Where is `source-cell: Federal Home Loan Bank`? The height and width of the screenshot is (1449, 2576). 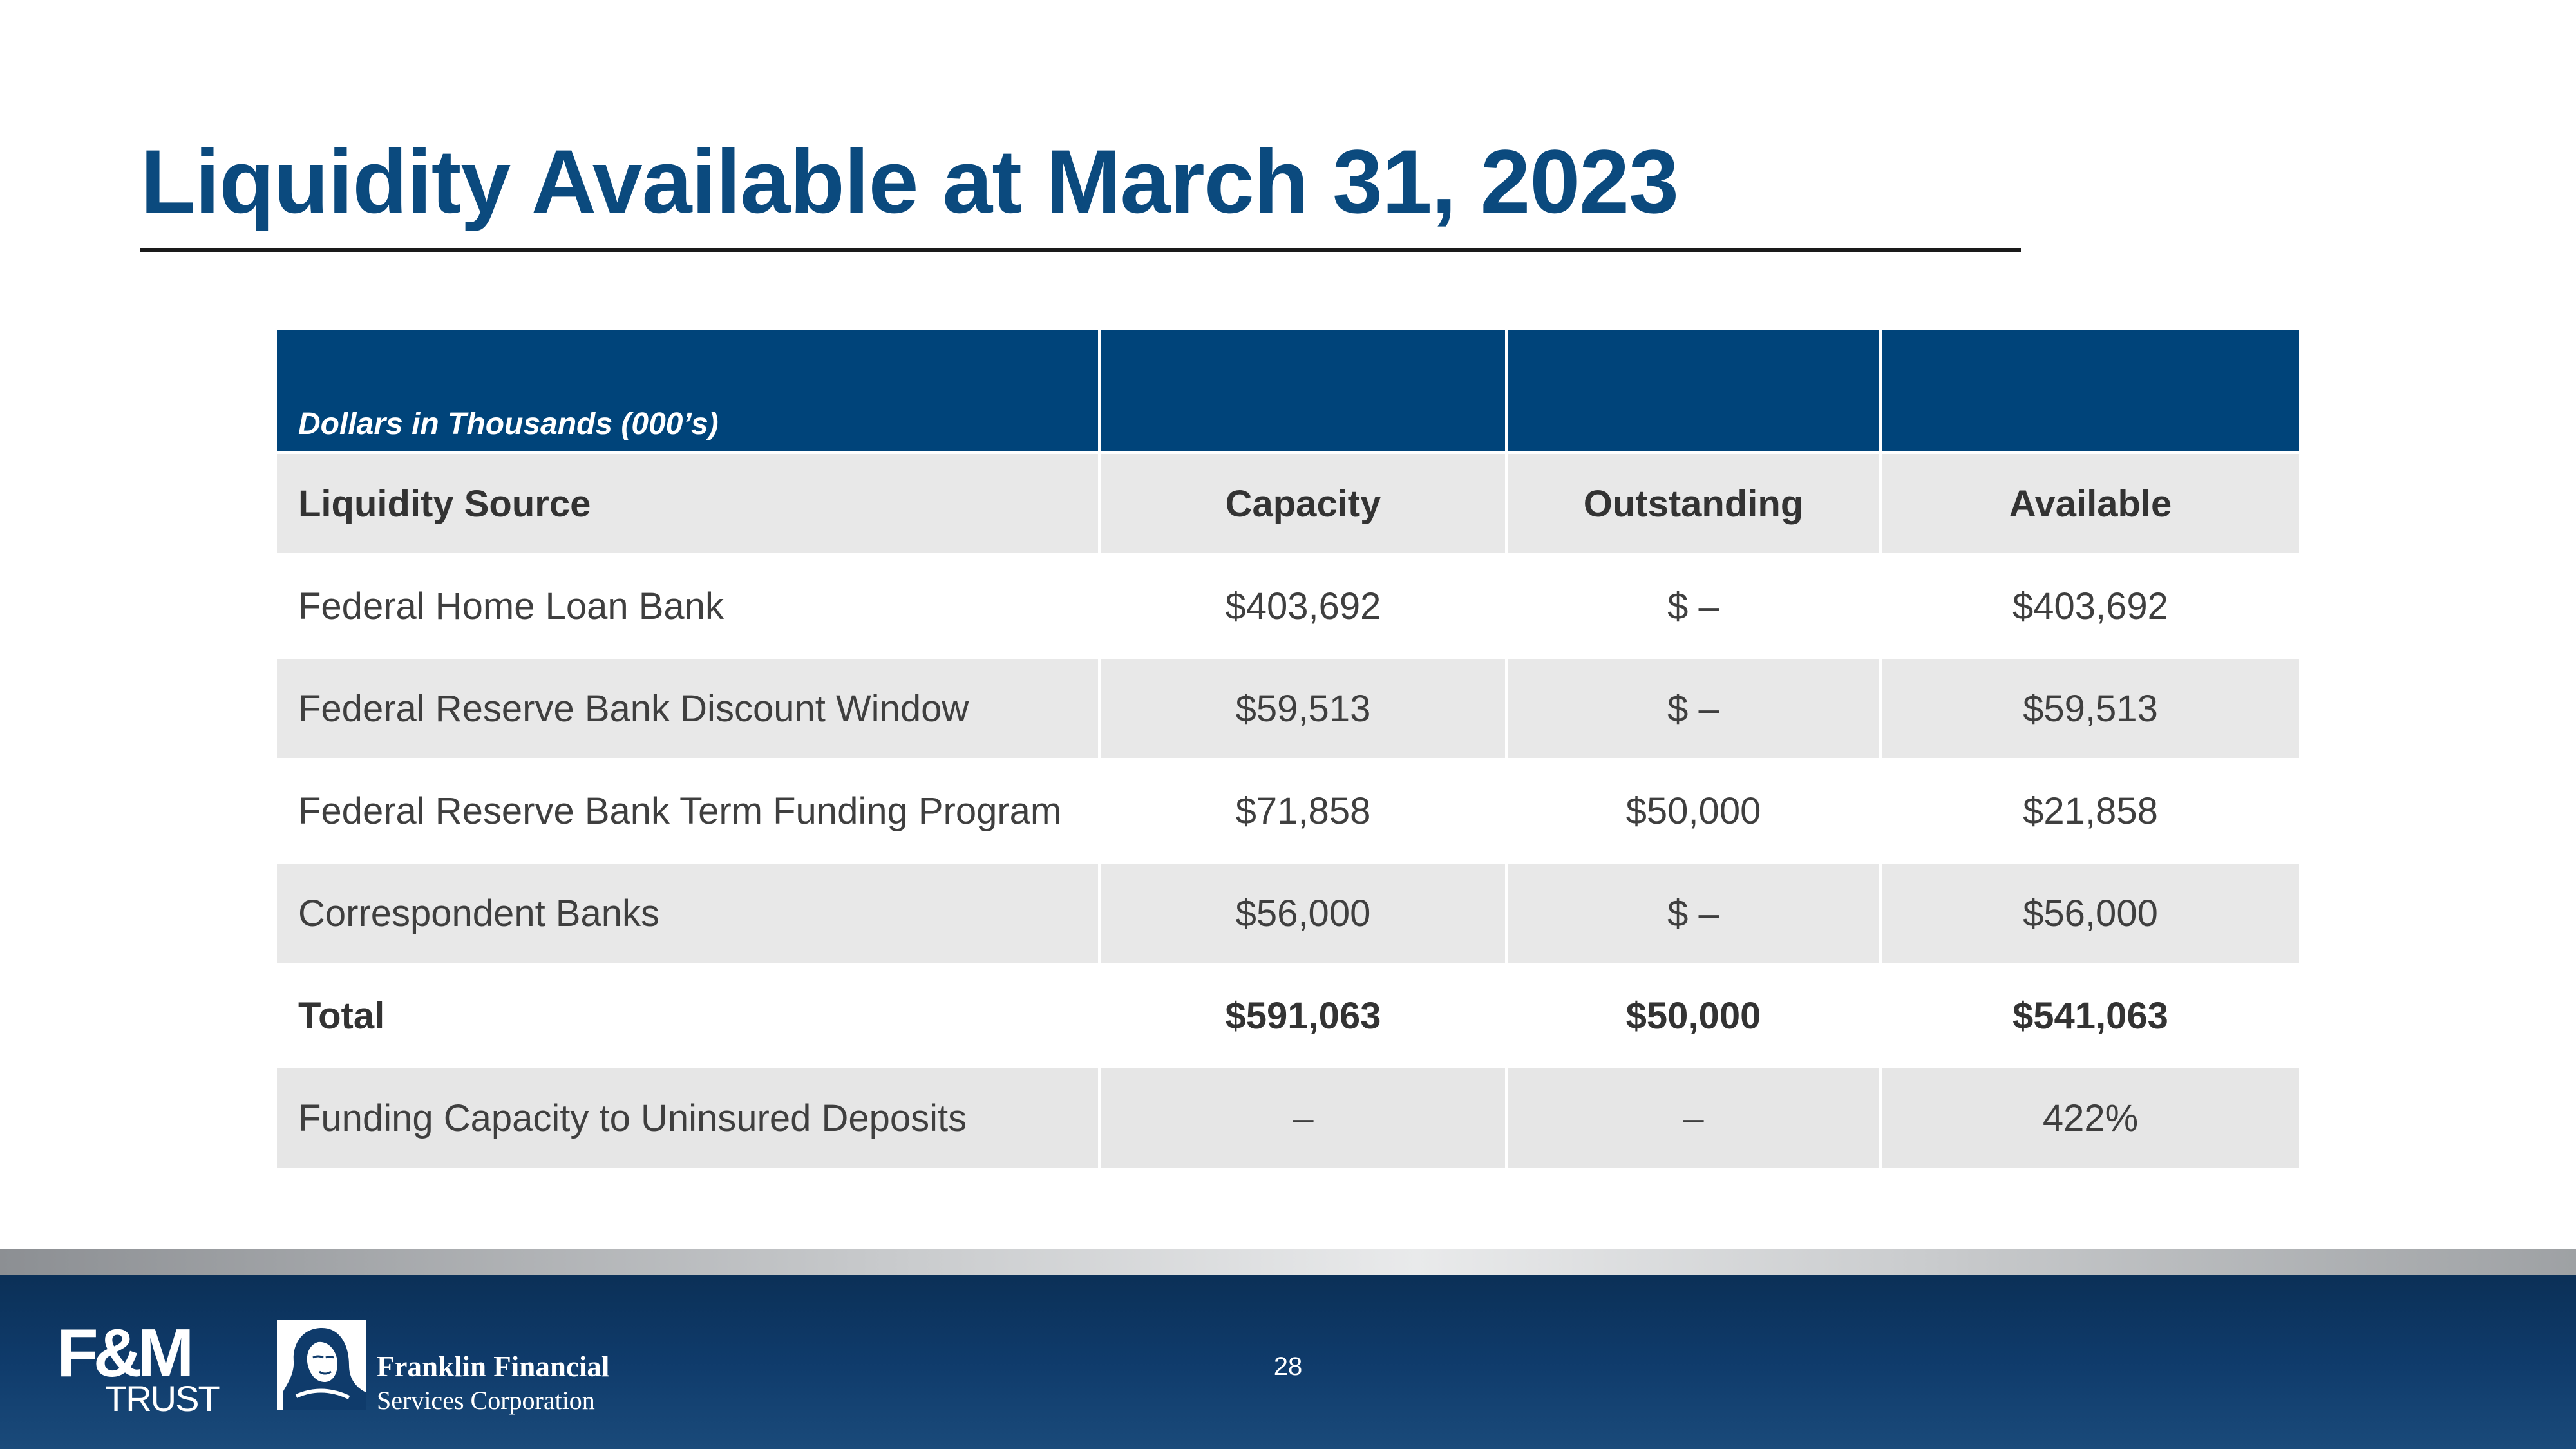
source-cell: Federal Home Loan Bank is located at coordinates (689, 607).